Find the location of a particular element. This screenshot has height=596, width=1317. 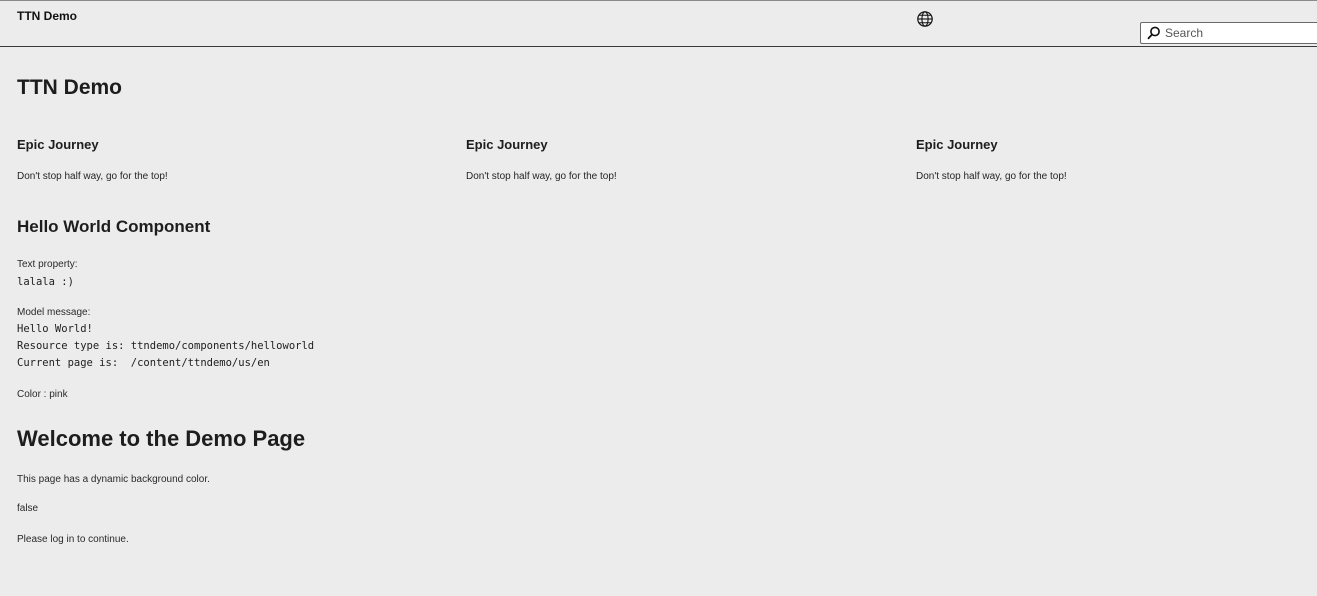

globe-icon is located at coordinates (925, 19).